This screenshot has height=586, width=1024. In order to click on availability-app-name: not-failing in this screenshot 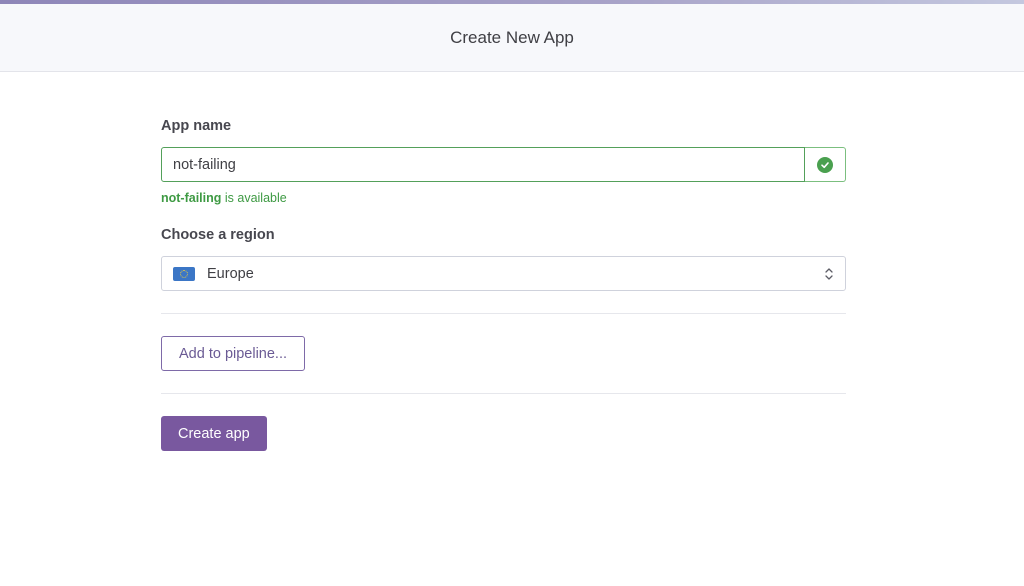, I will do `click(191, 198)`.